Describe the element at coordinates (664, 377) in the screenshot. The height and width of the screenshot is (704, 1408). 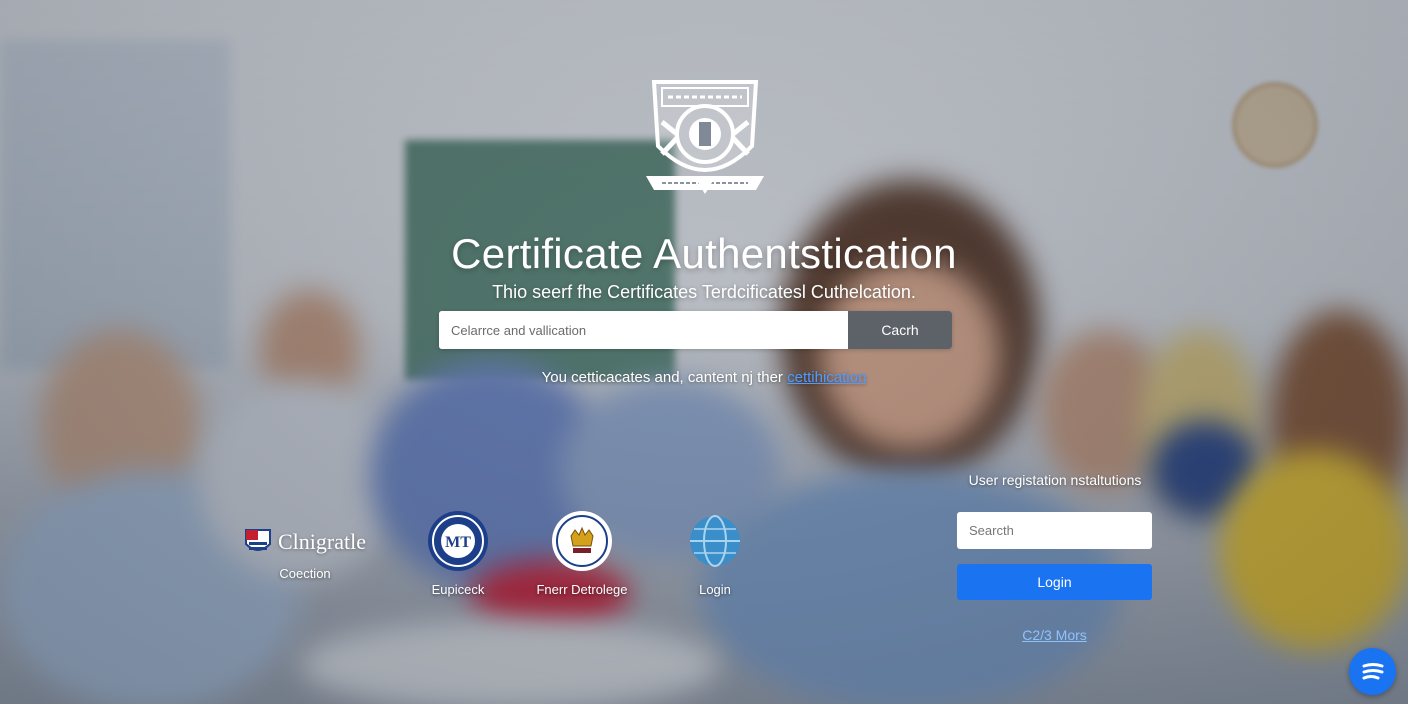
I see `info-text-body: You cetticacates and, cantent nj ther` at that location.